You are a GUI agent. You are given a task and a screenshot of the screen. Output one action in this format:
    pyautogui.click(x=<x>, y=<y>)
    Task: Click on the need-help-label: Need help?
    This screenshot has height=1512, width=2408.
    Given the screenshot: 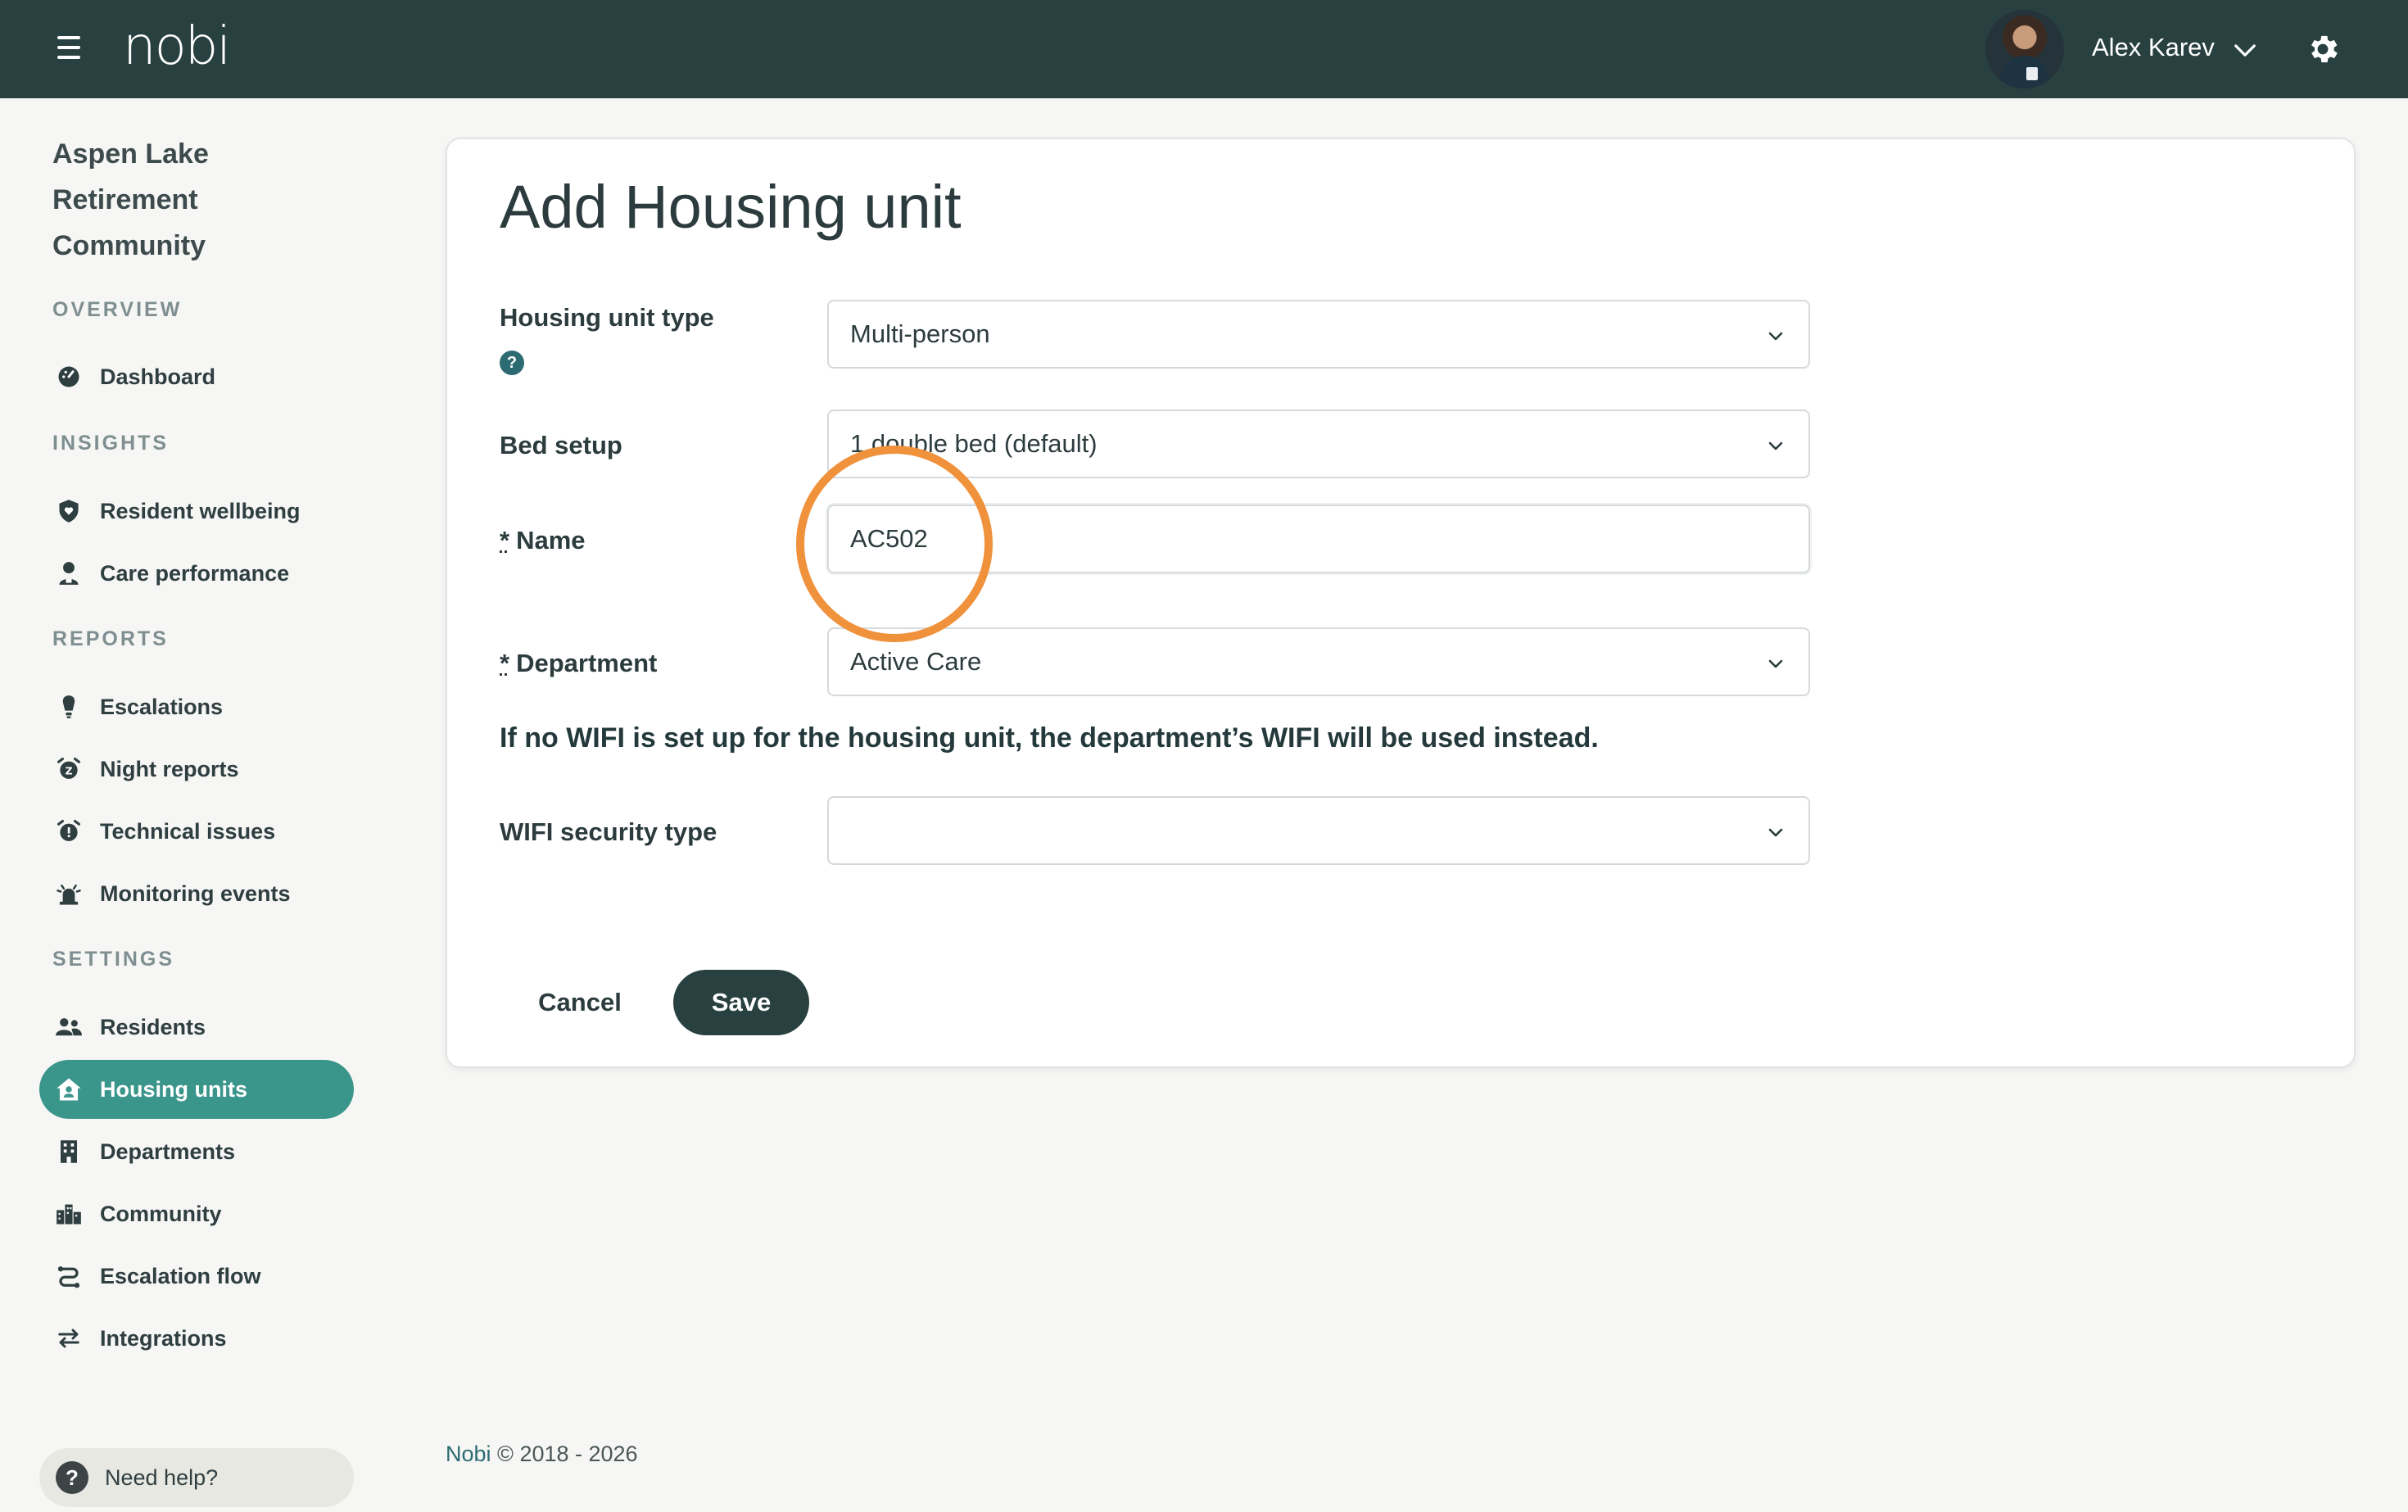 What is the action you would take?
    pyautogui.click(x=162, y=1477)
    